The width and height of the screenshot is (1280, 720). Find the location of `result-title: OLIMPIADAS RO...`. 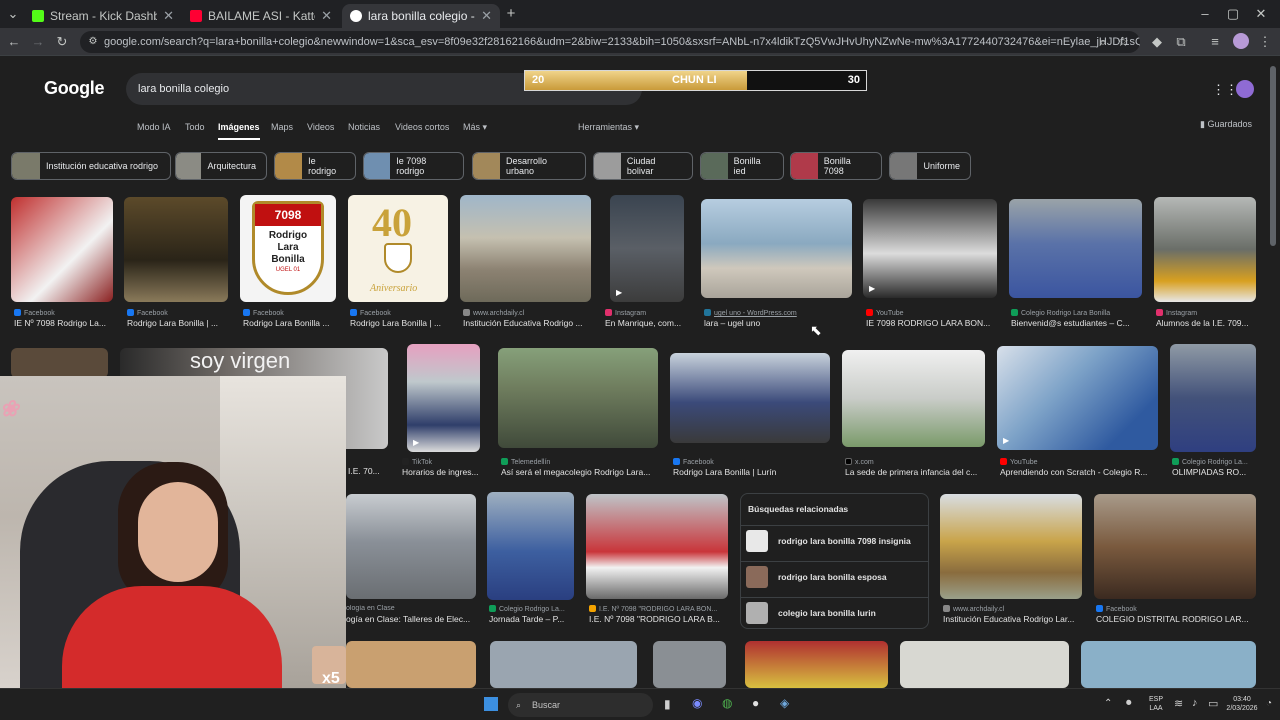

result-title: OLIMPIADAS RO... is located at coordinates (1214, 472).